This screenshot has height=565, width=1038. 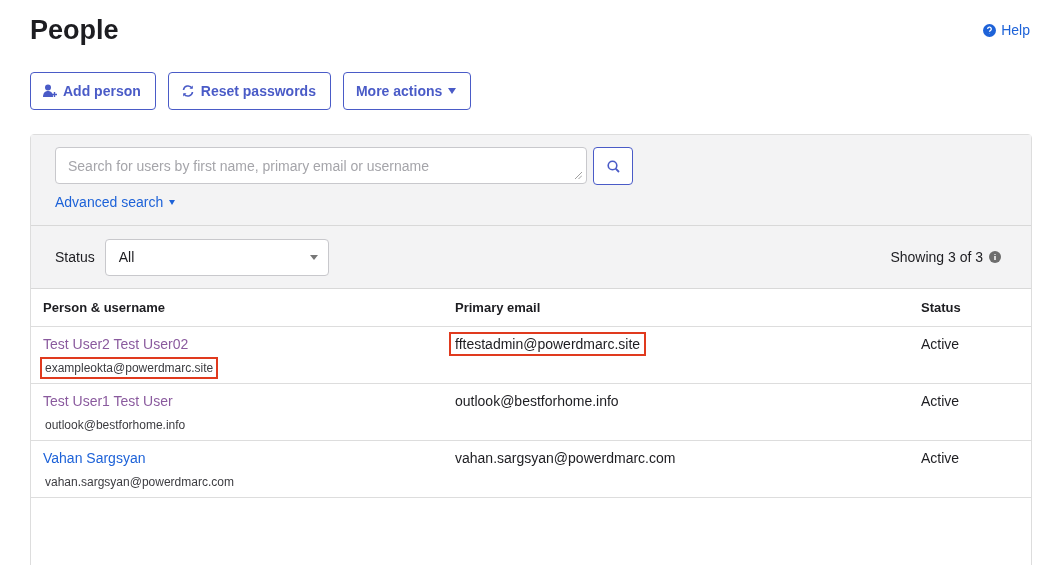 What do you see at coordinates (676, 308) in the screenshot?
I see `column-header: Primary email` at bounding box center [676, 308].